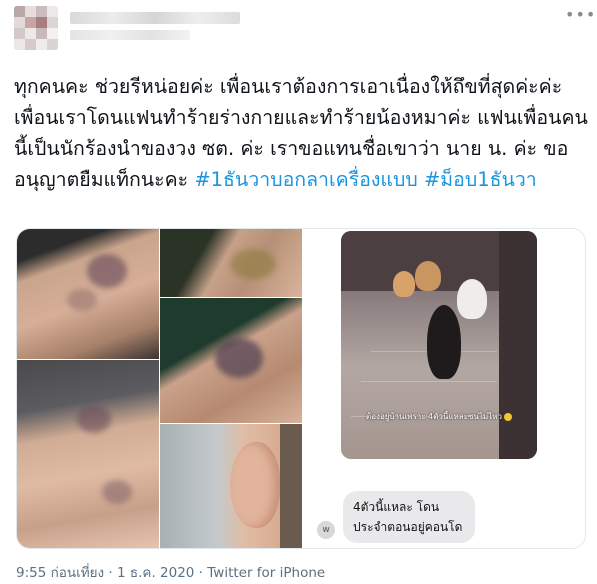 This screenshot has height=584, width=597. I want to click on author-name-blurred, so click(155, 18).